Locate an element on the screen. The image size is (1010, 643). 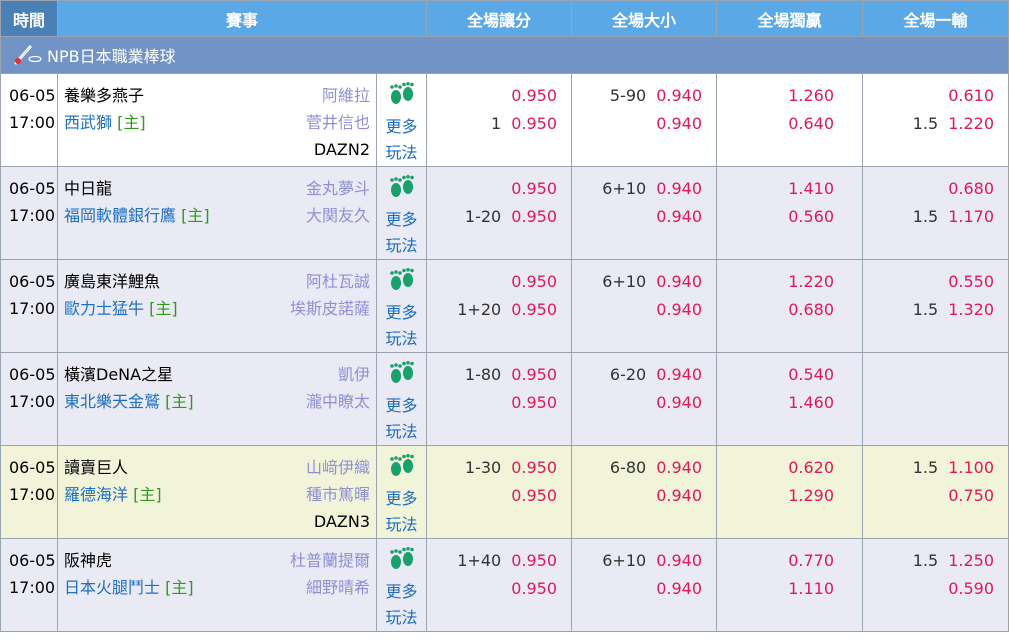
moneyline-odds-home: 0.680 is located at coordinates (804, 310).